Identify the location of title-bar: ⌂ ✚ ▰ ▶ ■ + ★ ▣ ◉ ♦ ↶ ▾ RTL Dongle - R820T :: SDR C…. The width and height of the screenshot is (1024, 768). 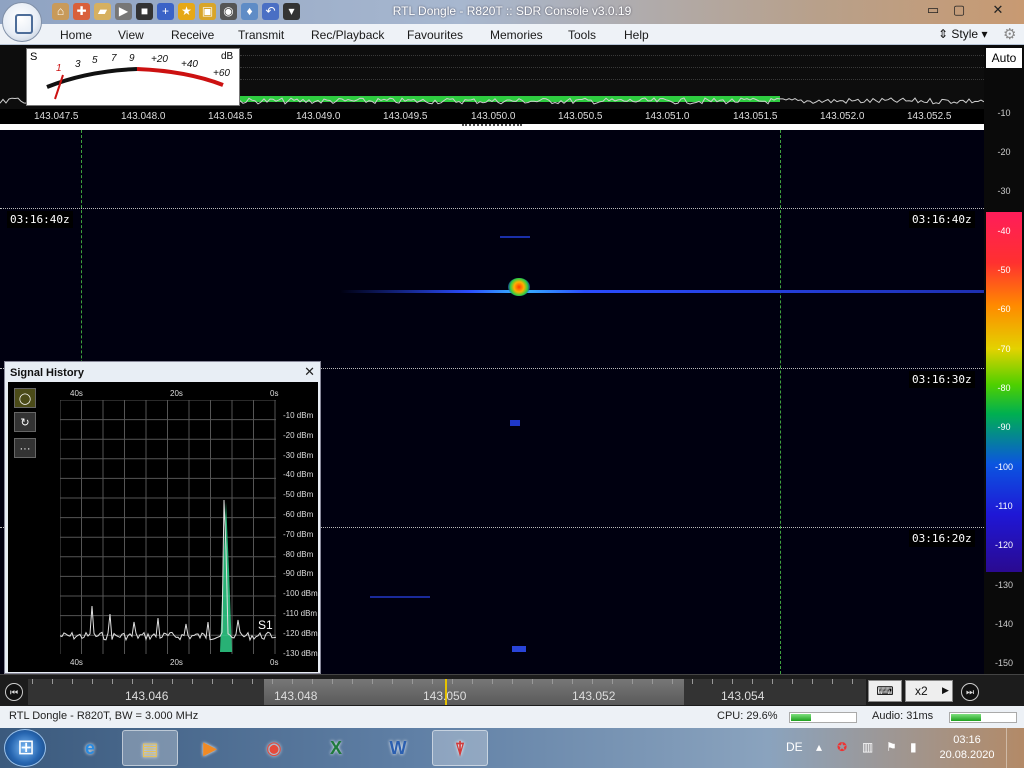
(512, 12).